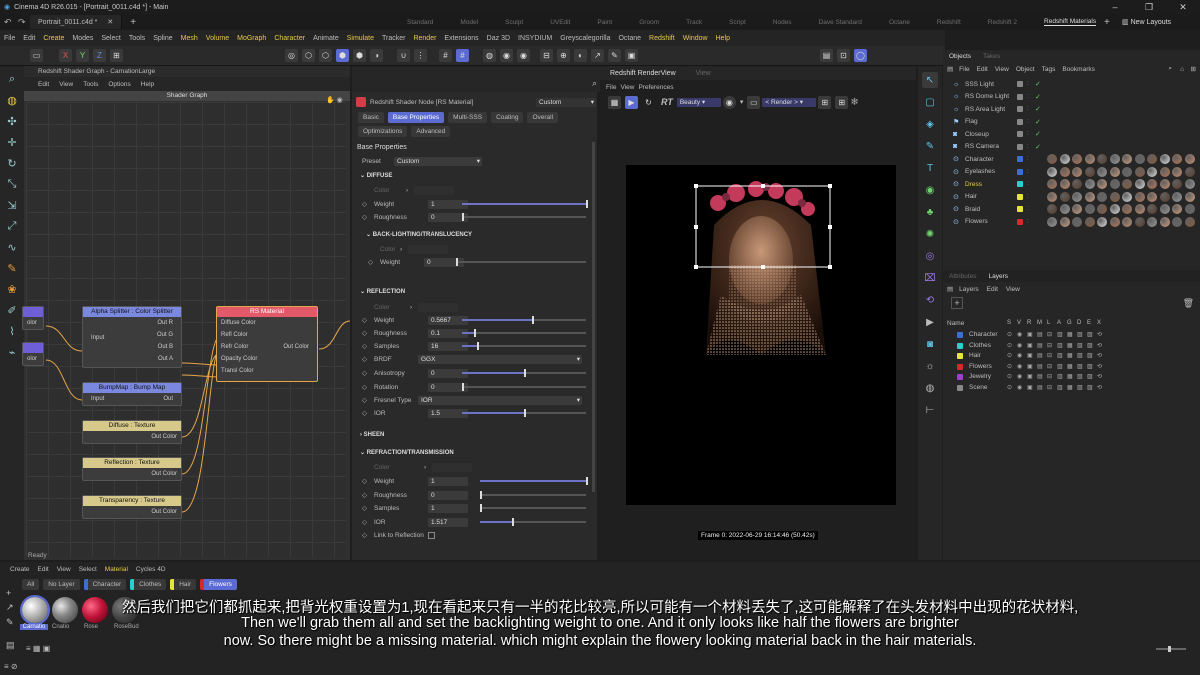 The width and height of the screenshot is (1200, 675). I want to click on render-frame, so click(761, 335).